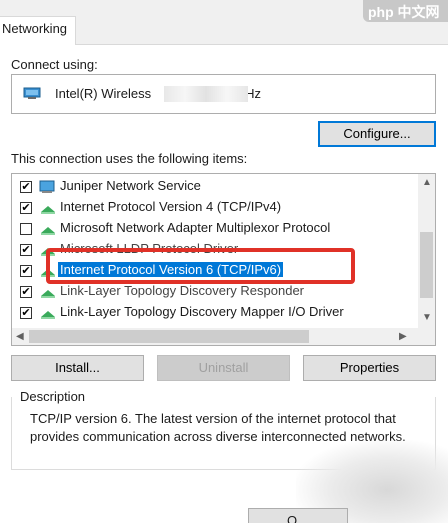 Image resolution: width=448 pixels, height=523 pixels. I want to click on horizontal-scrollbar: ◀ ▶, so click(223, 336).